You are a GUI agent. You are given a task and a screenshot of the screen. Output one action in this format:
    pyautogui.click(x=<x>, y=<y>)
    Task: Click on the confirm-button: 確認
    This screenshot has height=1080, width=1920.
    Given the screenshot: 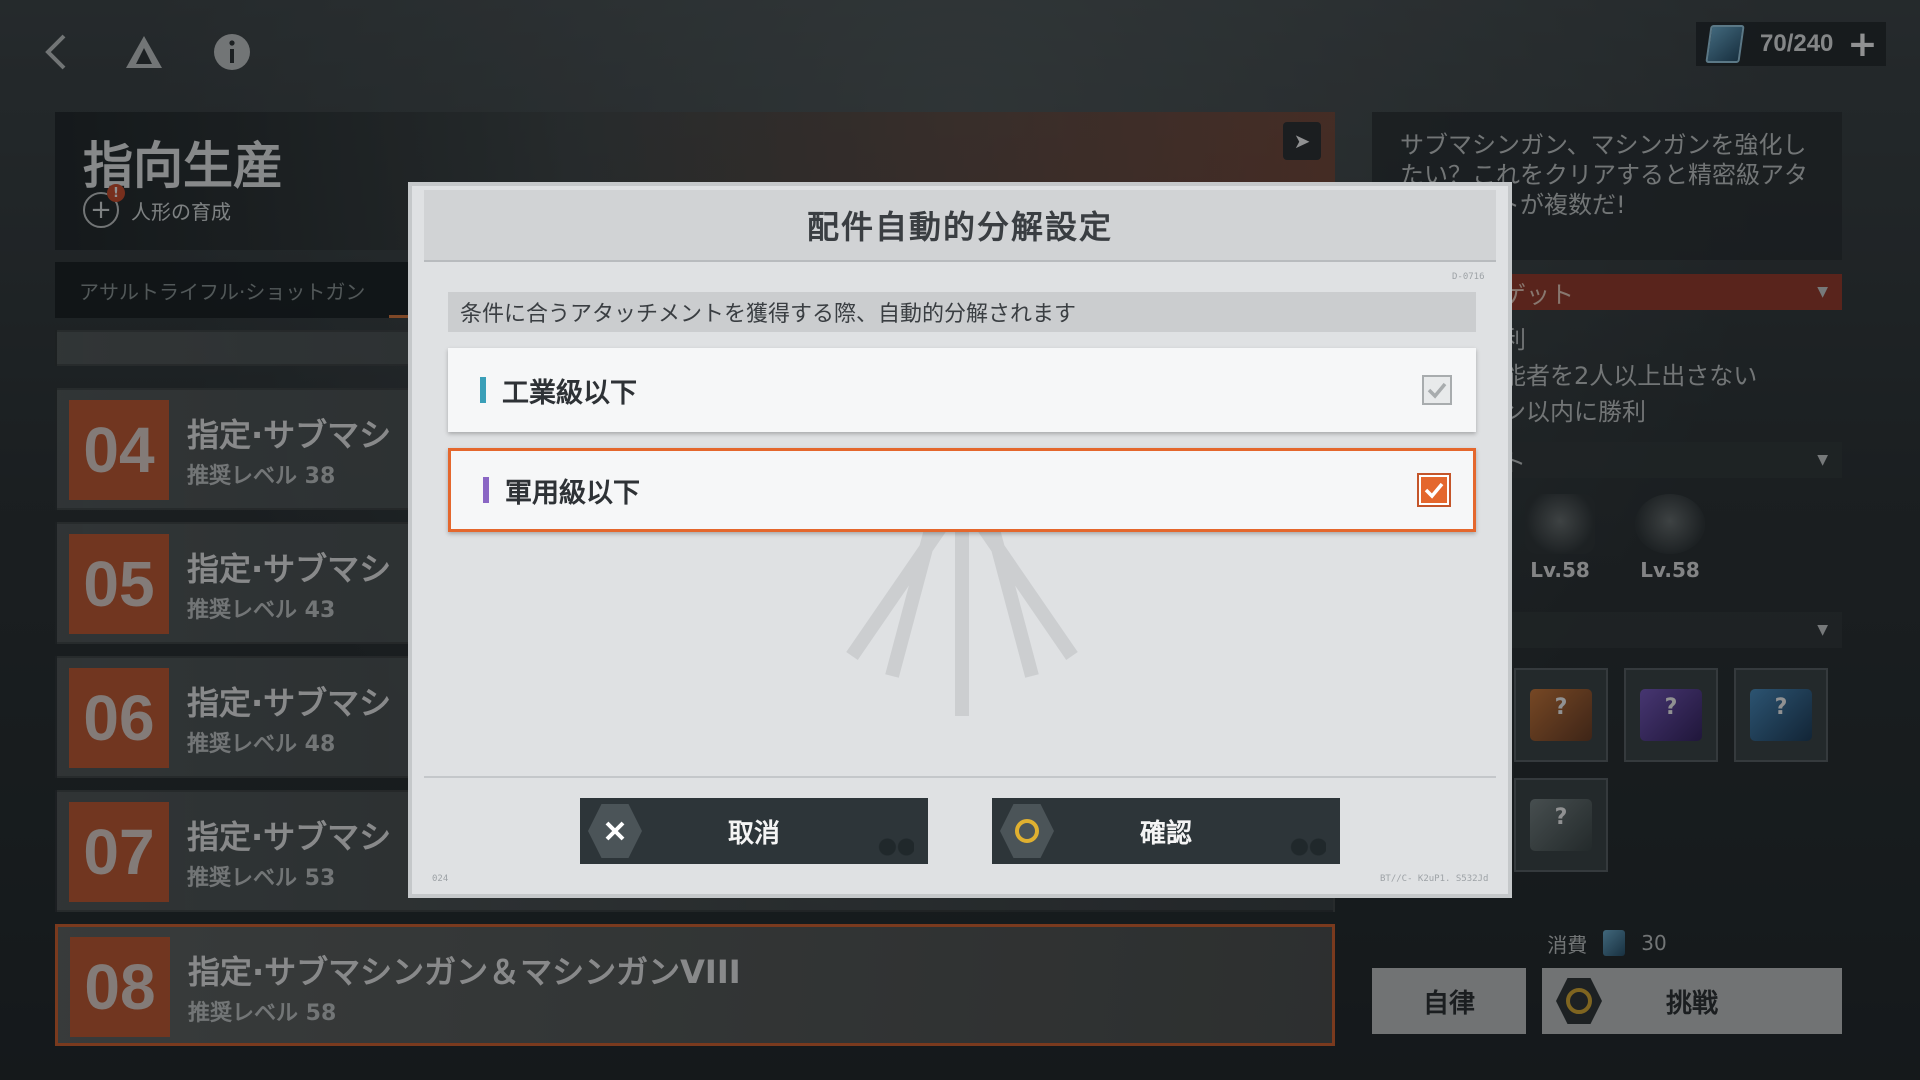 What is the action you would take?
    pyautogui.click(x=1166, y=831)
    